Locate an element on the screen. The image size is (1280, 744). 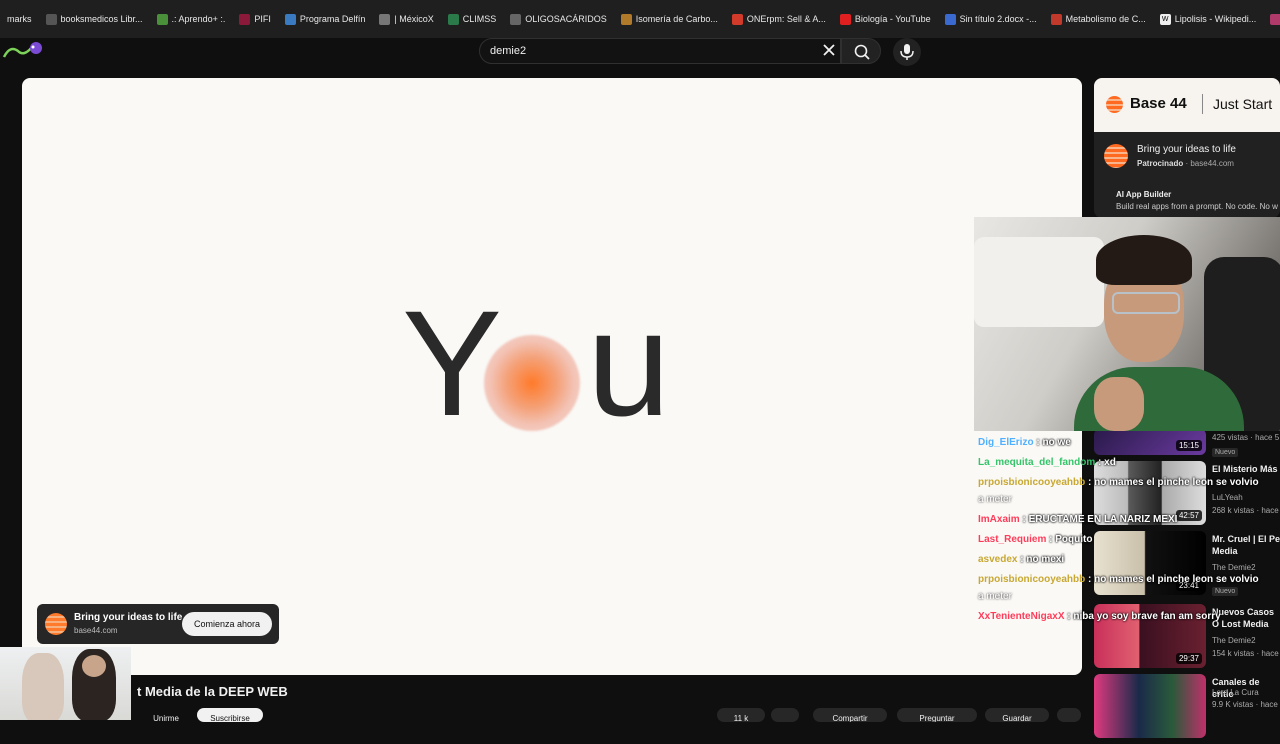
person-hand is located at coordinates (1119, 404).